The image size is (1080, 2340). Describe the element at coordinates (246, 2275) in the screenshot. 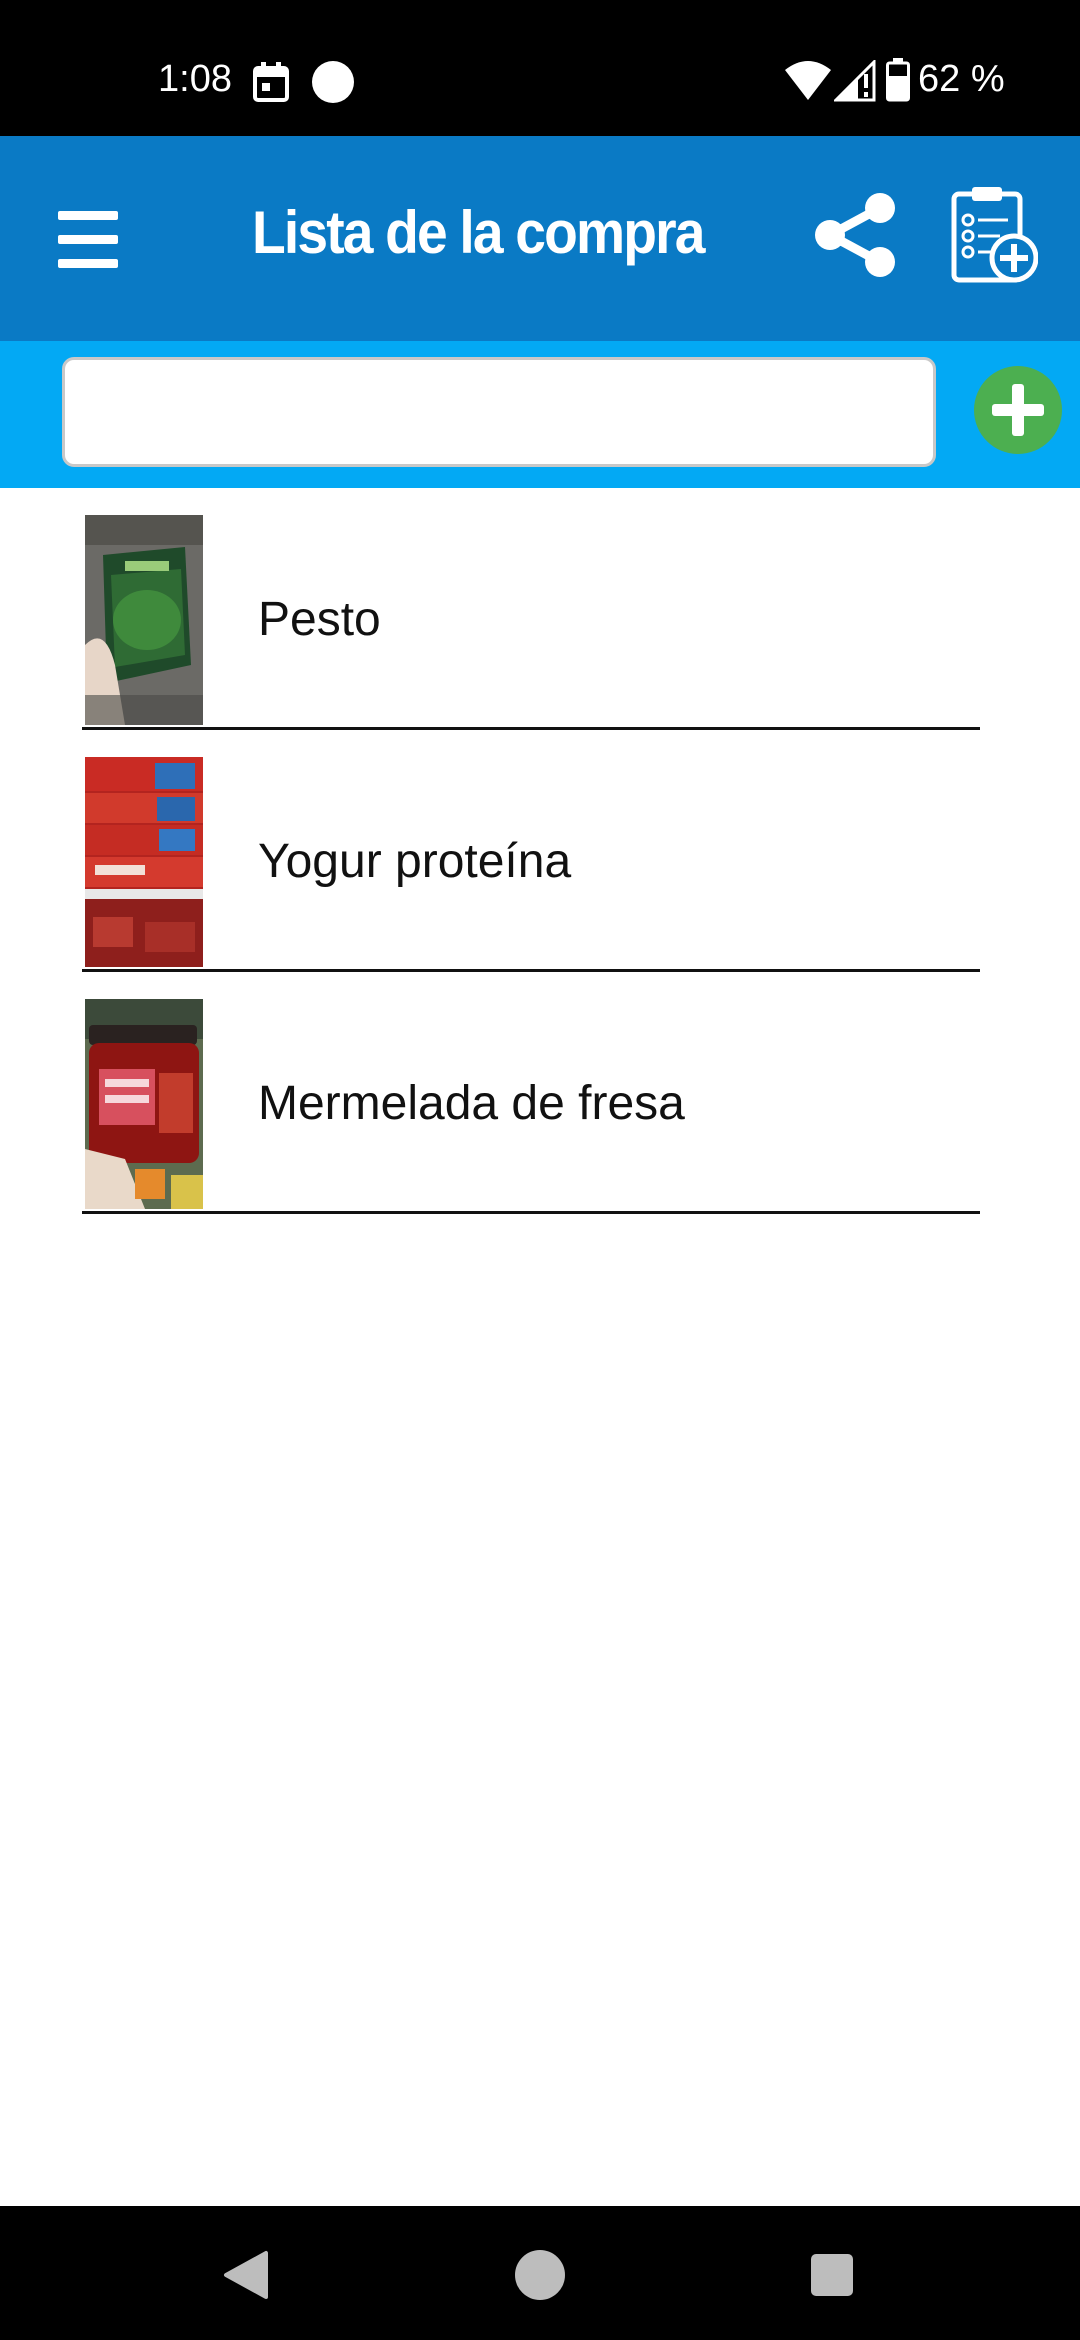

I see `back-icon` at that location.